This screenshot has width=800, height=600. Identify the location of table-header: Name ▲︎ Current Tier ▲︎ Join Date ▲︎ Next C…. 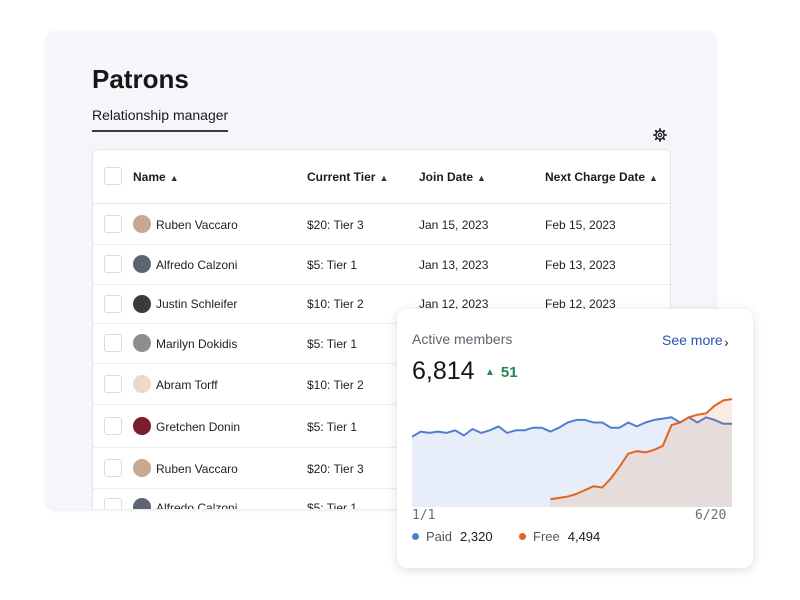
(381, 177).